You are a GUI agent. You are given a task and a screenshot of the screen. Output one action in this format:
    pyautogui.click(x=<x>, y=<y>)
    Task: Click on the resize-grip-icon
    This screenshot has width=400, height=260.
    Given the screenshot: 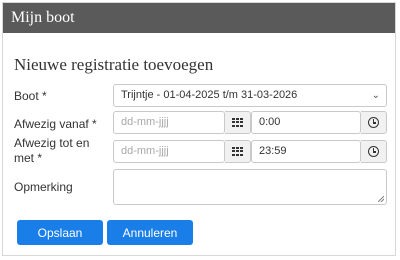 What is the action you would take?
    pyautogui.click(x=381, y=199)
    